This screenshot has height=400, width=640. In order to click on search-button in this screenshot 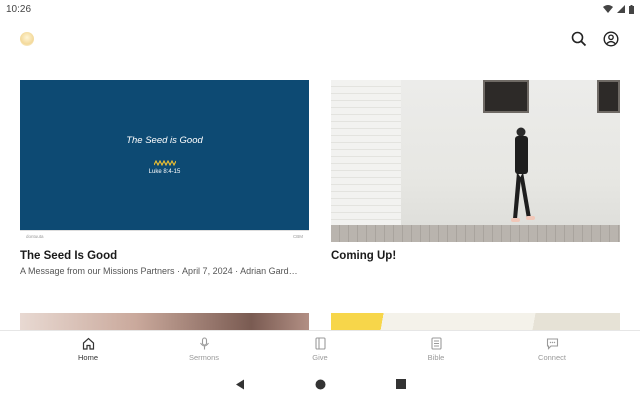, I will do `click(579, 39)`.